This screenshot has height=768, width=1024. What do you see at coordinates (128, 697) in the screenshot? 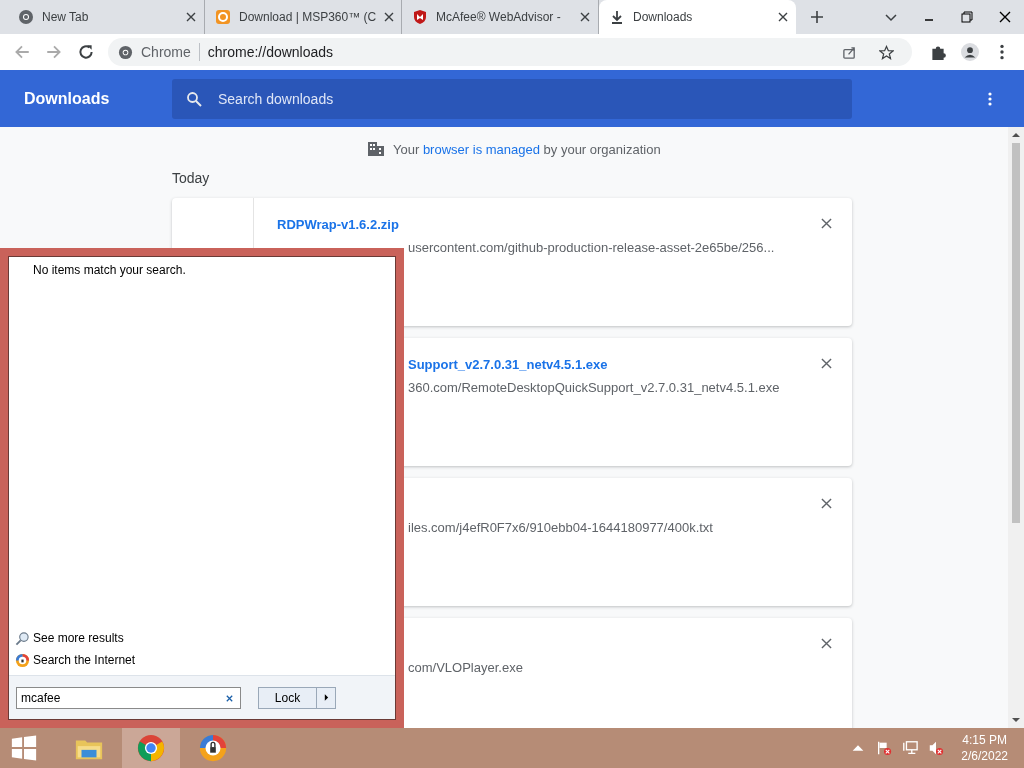
I see `search-field: mcafee` at bounding box center [128, 697].